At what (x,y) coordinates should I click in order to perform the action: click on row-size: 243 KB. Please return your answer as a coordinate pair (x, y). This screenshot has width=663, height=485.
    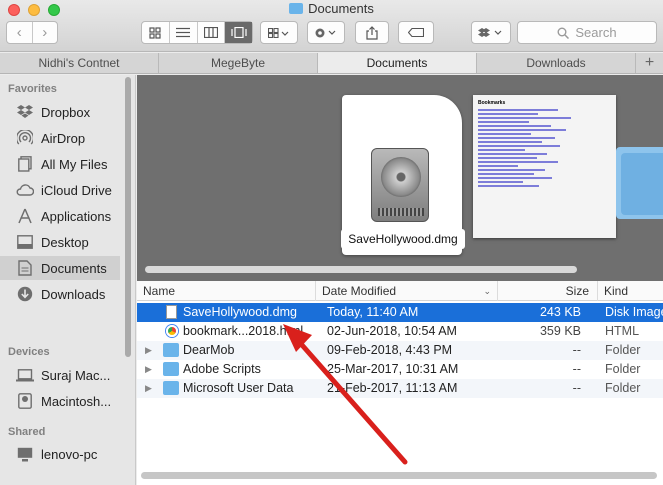
    Looking at the image, I should click on (560, 312).